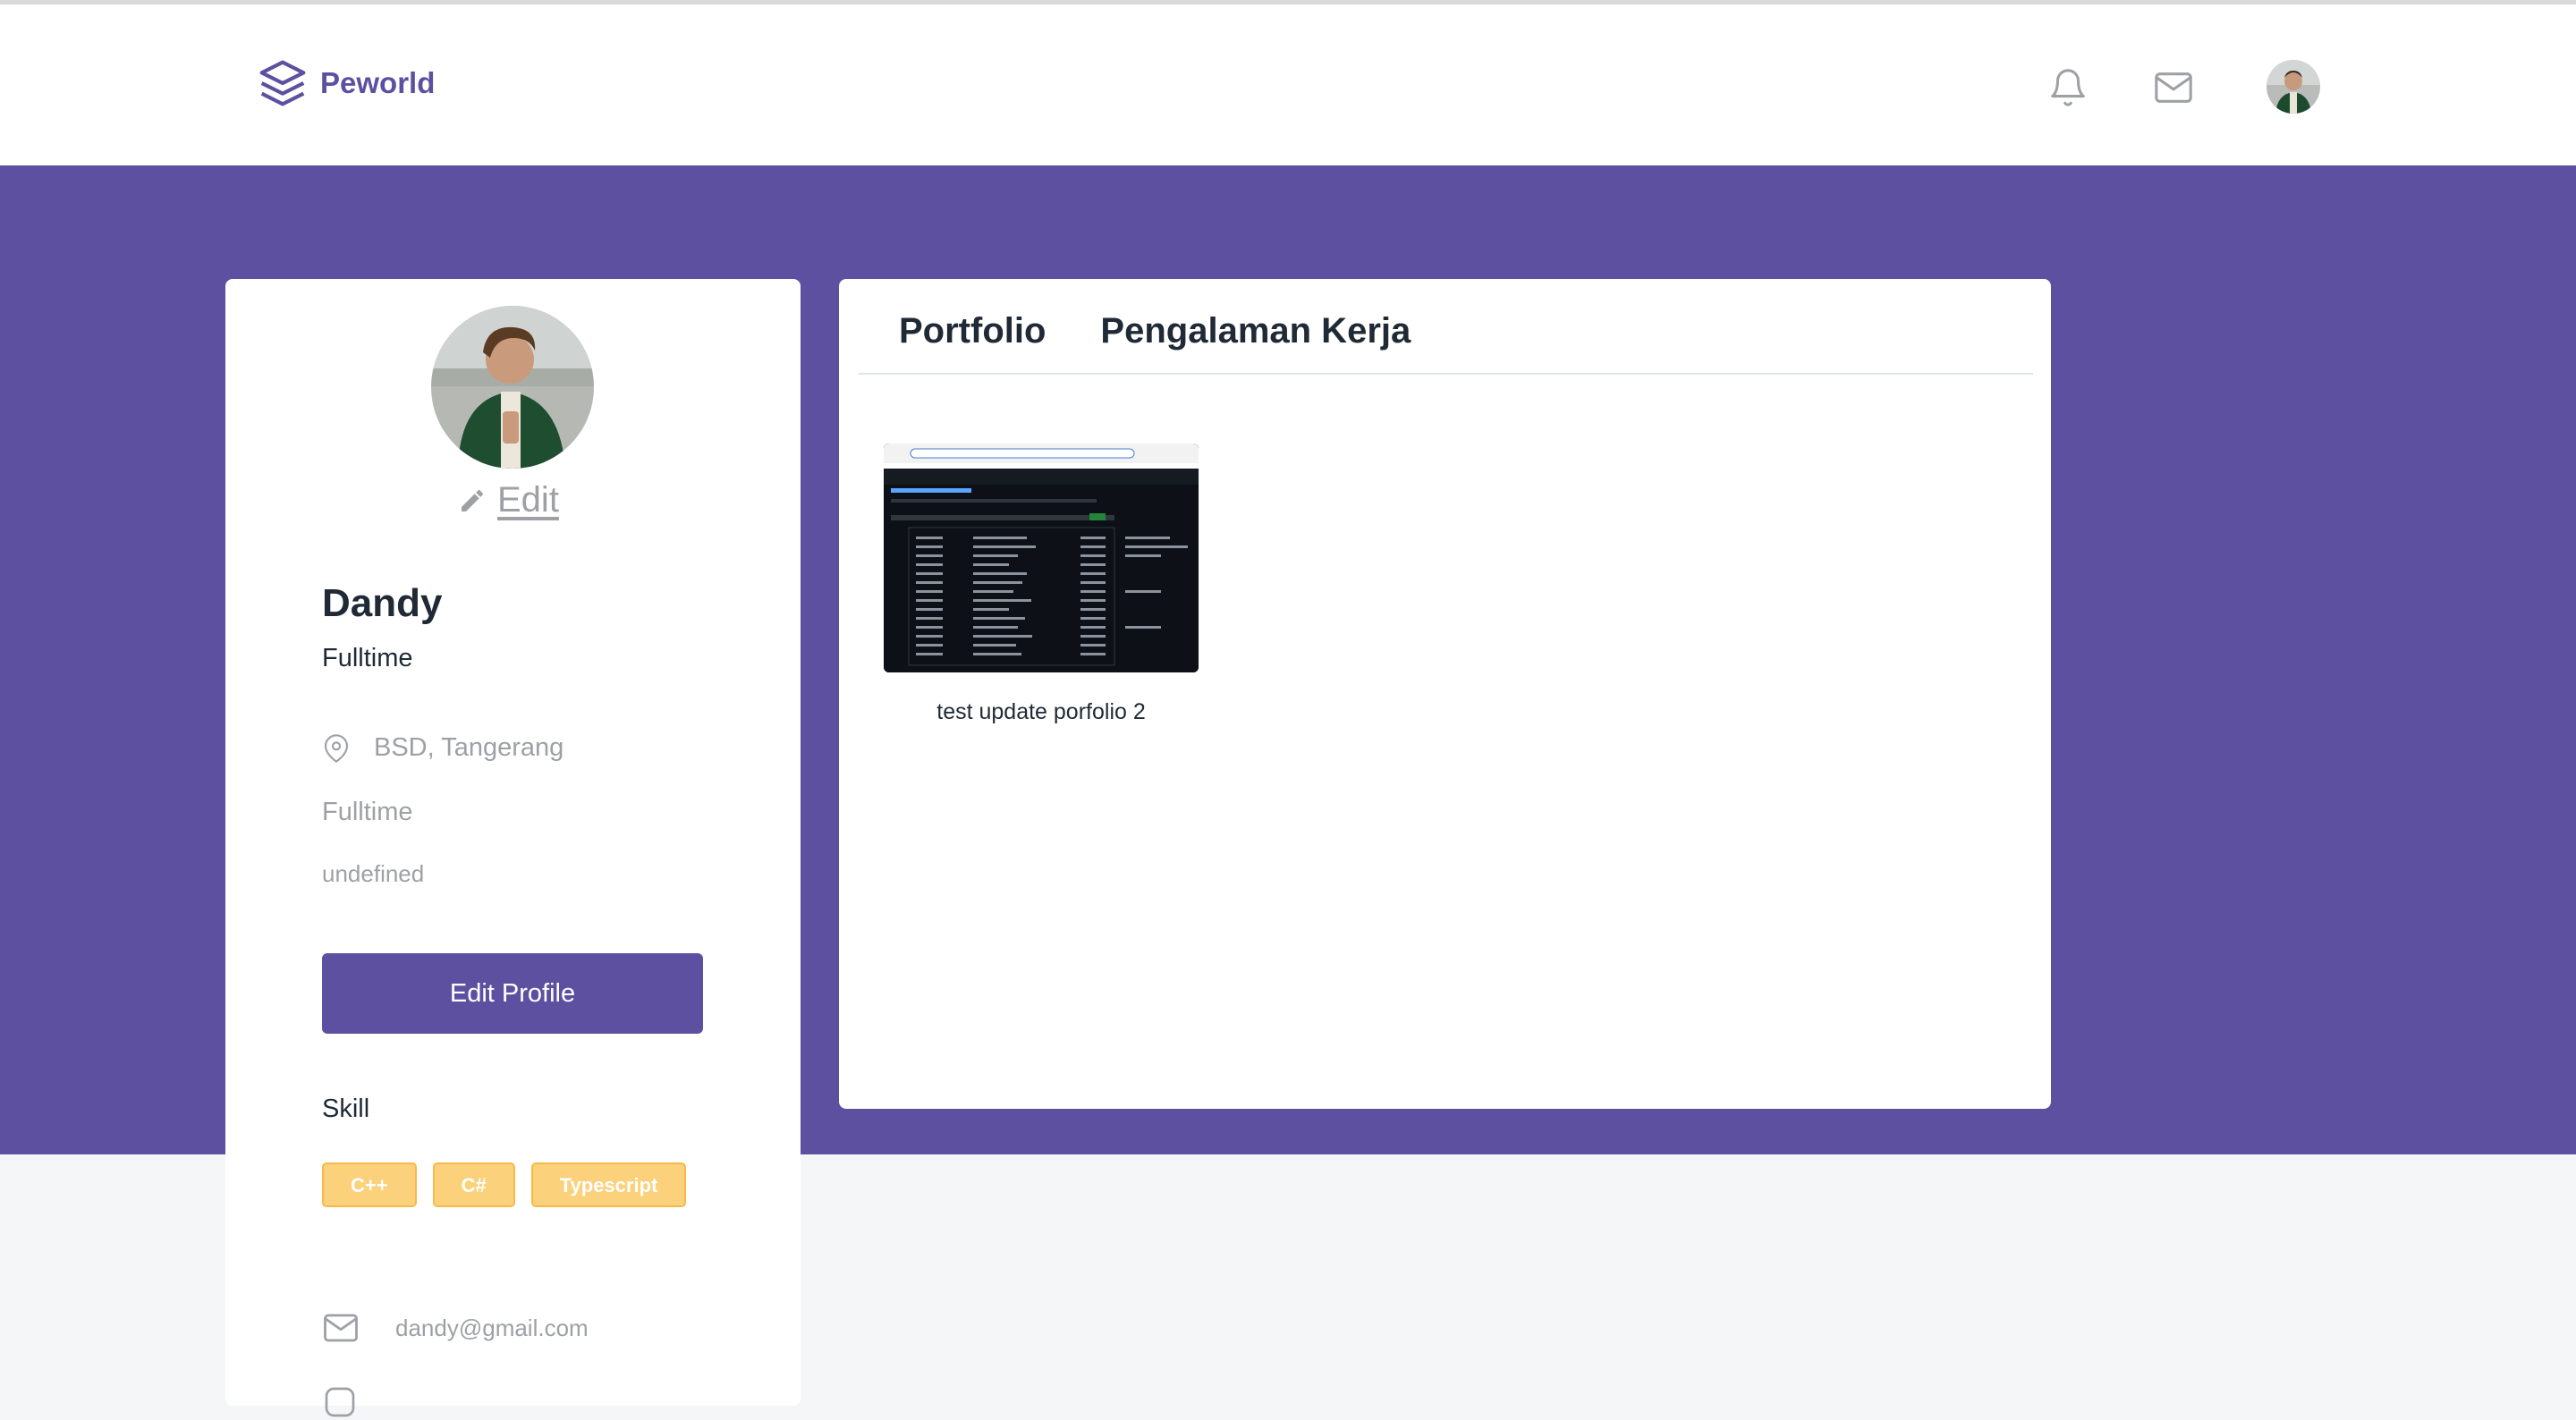  Describe the element at coordinates (512, 387) in the screenshot. I see `profile-photo` at that location.